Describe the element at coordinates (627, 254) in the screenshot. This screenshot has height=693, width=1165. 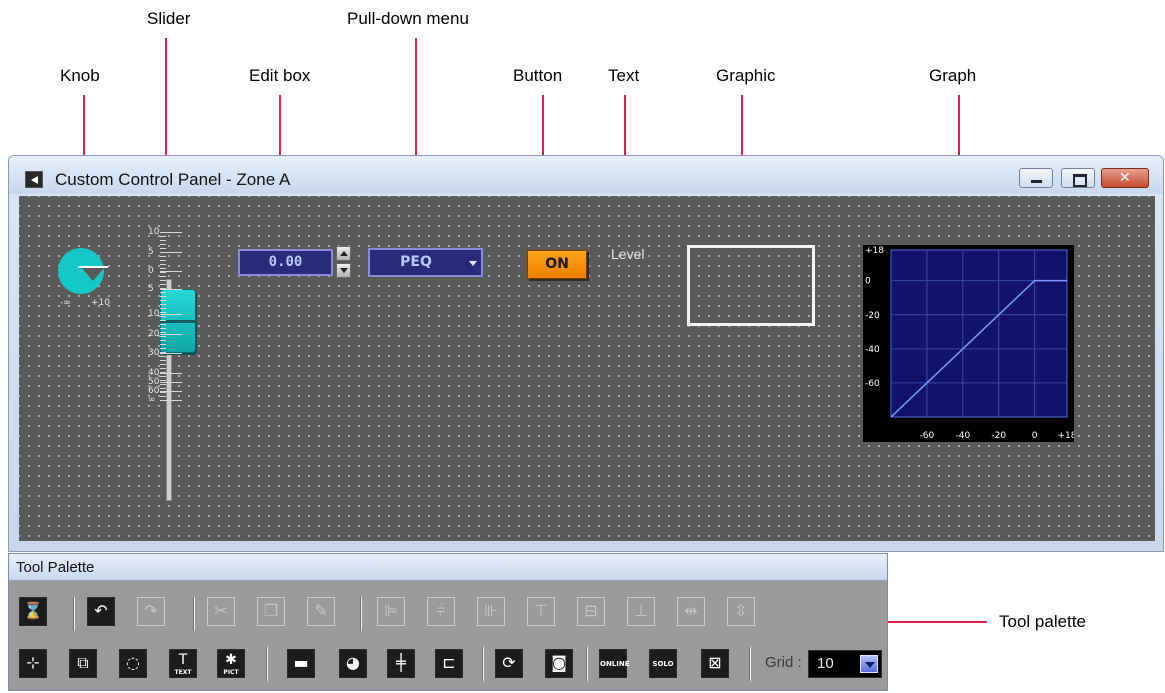
I see `level-text: Level` at that location.